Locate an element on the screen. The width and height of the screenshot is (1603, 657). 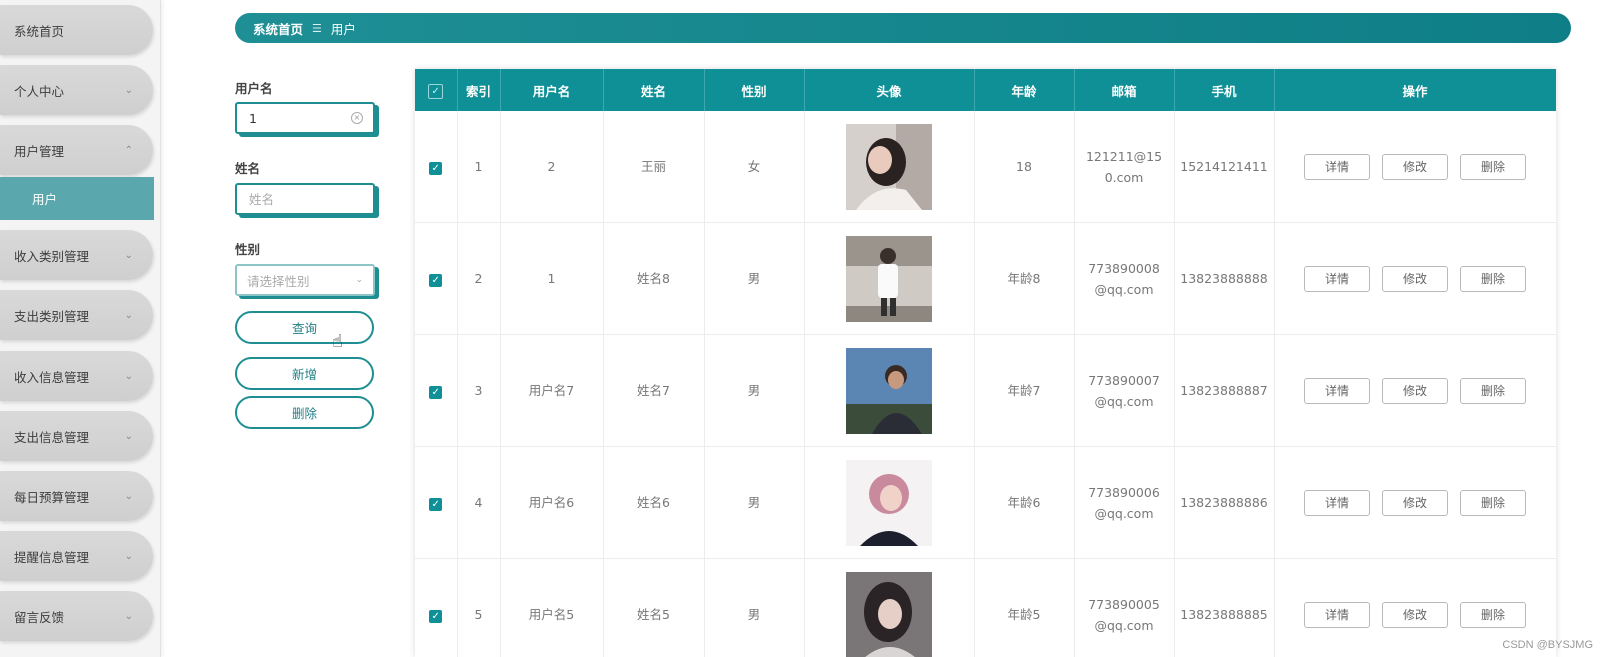
username-input is located at coordinates (299, 118).